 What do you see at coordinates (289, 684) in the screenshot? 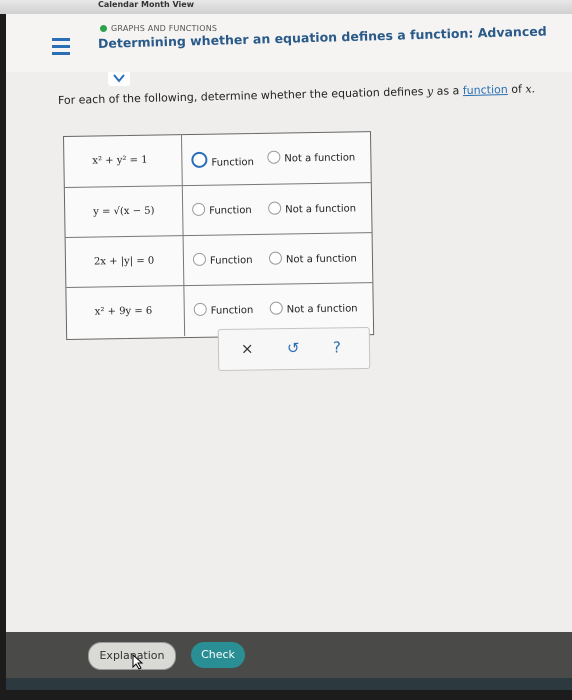
I see `bottom-strip` at bounding box center [289, 684].